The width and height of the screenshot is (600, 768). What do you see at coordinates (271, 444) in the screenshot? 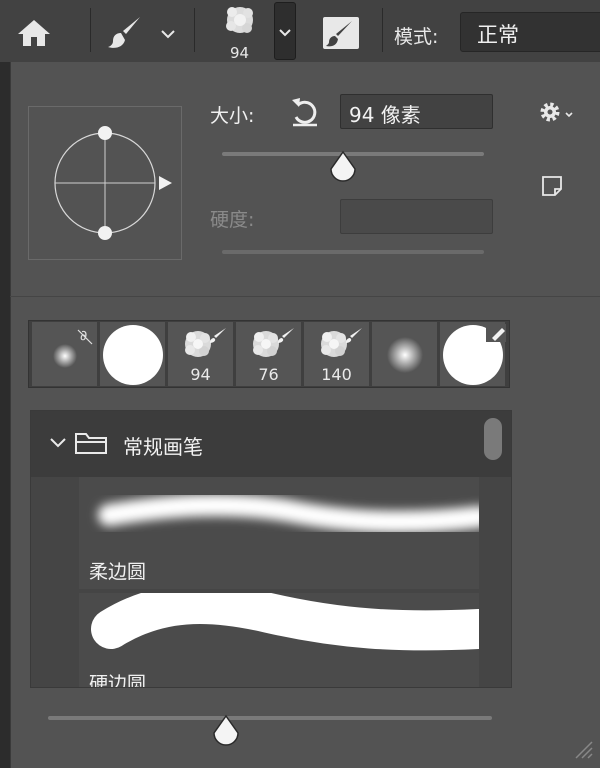
I see `brush-group-row: 常规画笔` at bounding box center [271, 444].